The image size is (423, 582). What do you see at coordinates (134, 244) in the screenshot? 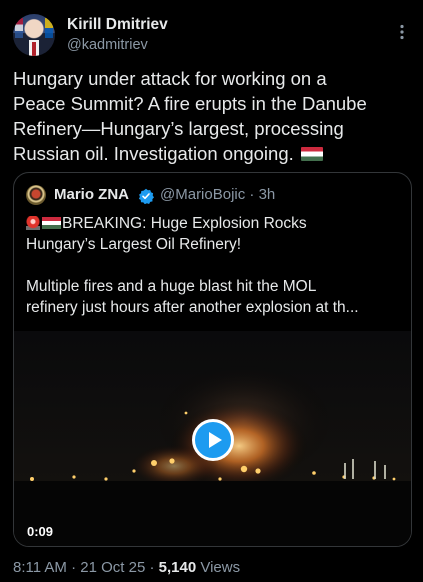
I see `quoted-headline-line: Hungary’s Largest Oil Refinery!` at bounding box center [134, 244].